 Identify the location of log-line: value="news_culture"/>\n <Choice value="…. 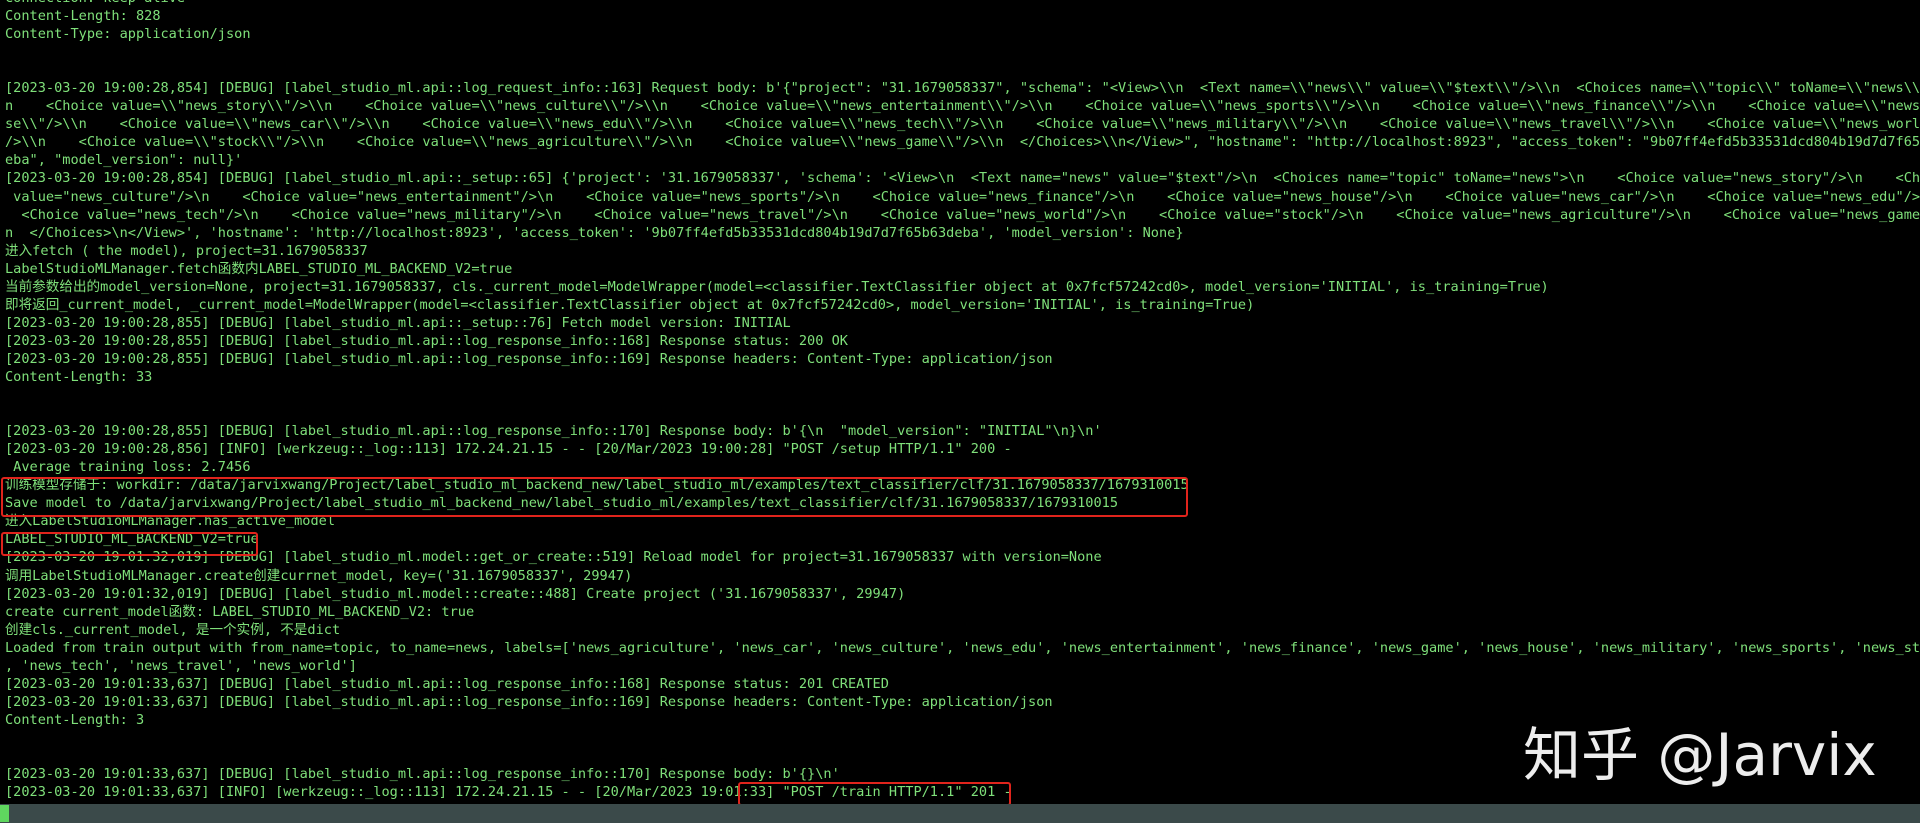
(962, 196).